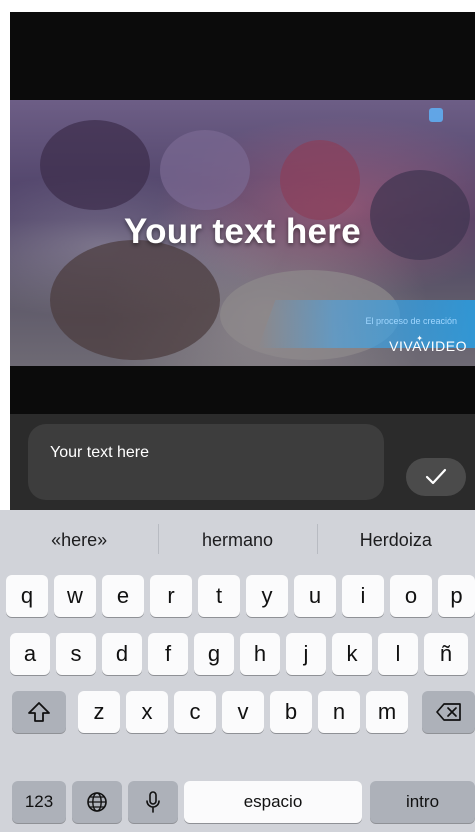 The height and width of the screenshot is (832, 475). I want to click on key-n-tilde: ñ, so click(446, 654).